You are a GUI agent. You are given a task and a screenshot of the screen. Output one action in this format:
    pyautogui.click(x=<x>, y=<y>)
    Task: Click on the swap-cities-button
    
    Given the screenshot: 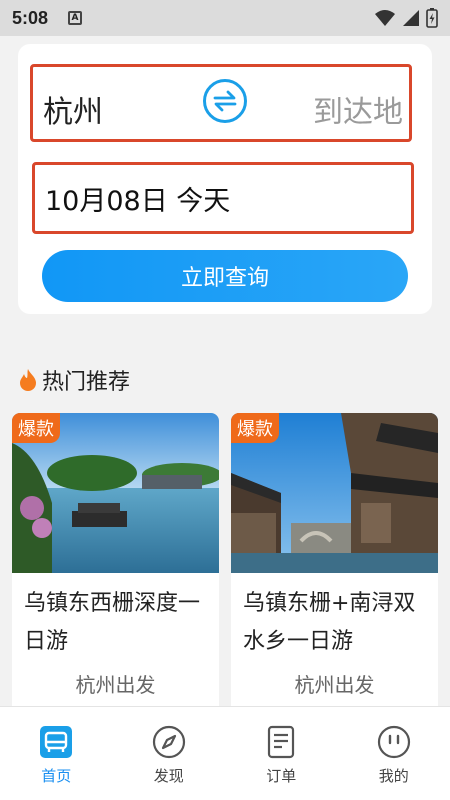 What is the action you would take?
    pyautogui.click(x=225, y=101)
    